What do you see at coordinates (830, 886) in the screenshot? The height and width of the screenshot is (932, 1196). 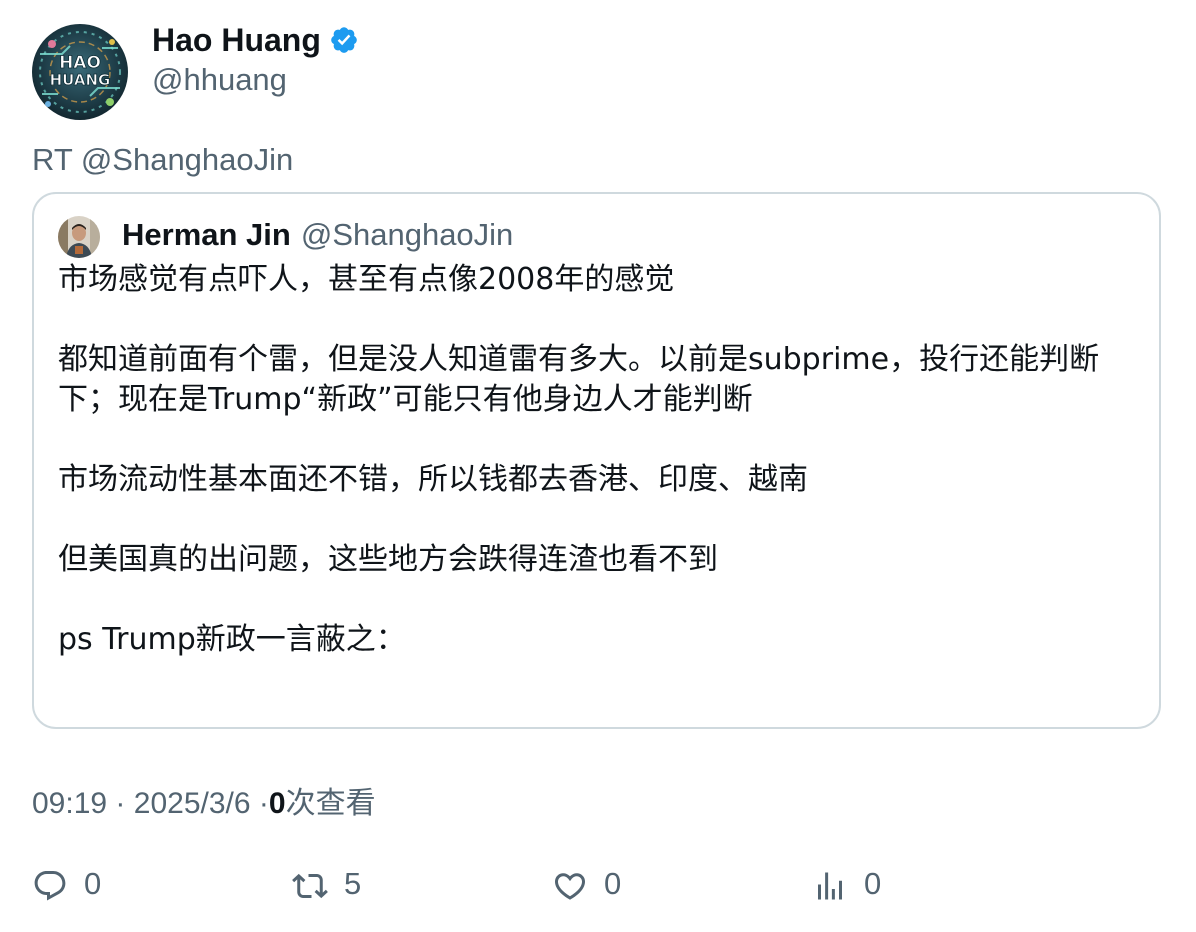 I see `analytics-icon` at bounding box center [830, 886].